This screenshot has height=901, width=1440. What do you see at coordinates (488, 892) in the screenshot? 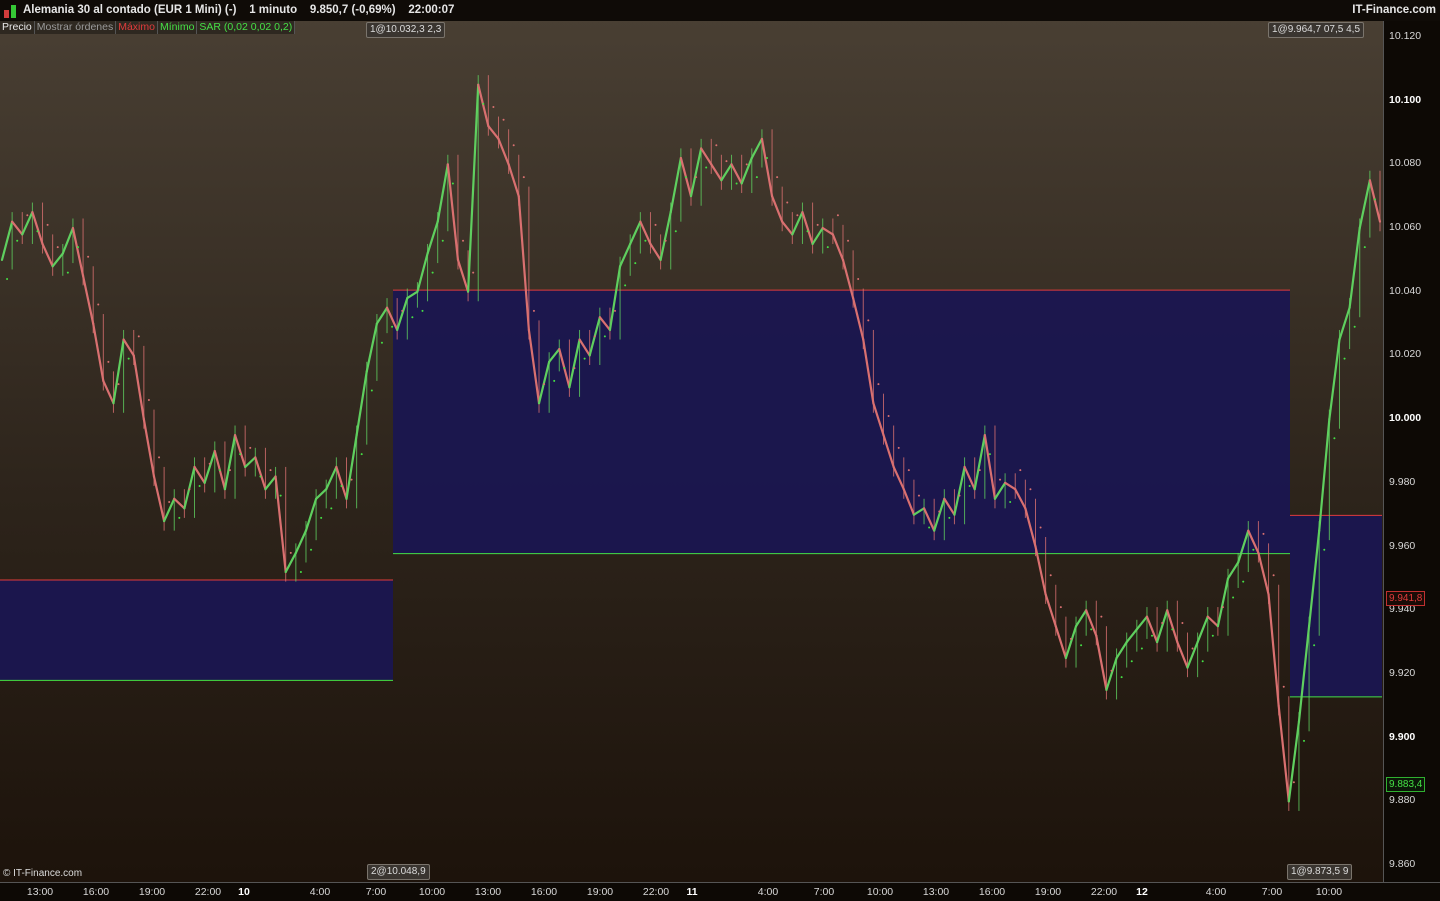
I see `time-tick-label: 13:00` at bounding box center [488, 892].